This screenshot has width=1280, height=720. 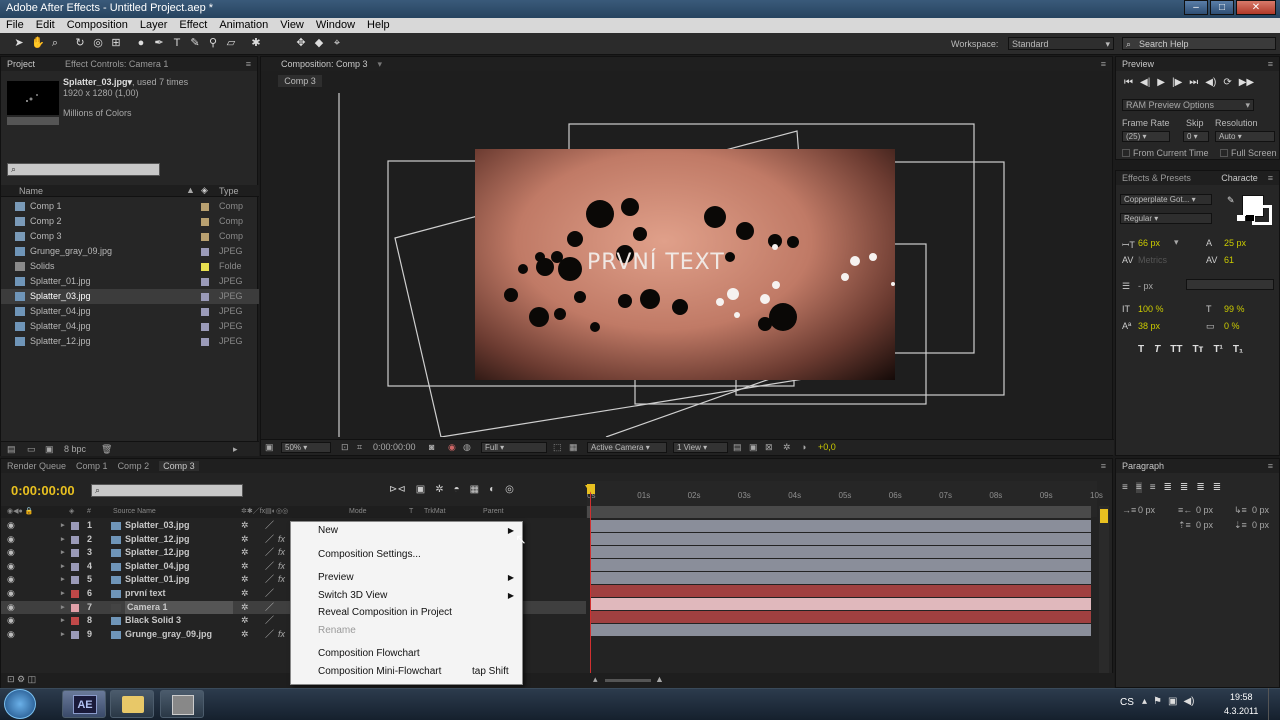 What do you see at coordinates (182, 704) in the screenshot?
I see `taskbar-app` at bounding box center [182, 704].